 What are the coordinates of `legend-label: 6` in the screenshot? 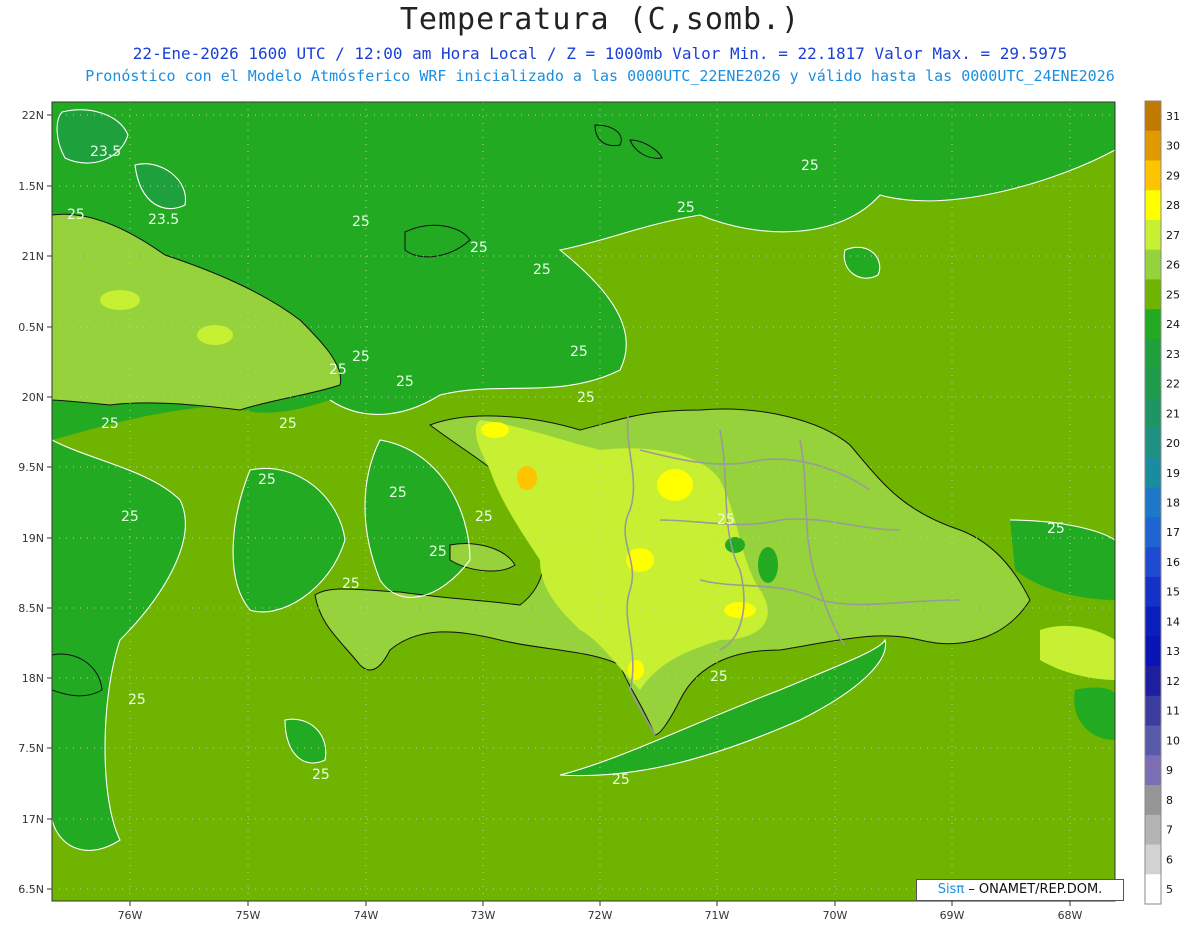 It's located at (1169, 859).